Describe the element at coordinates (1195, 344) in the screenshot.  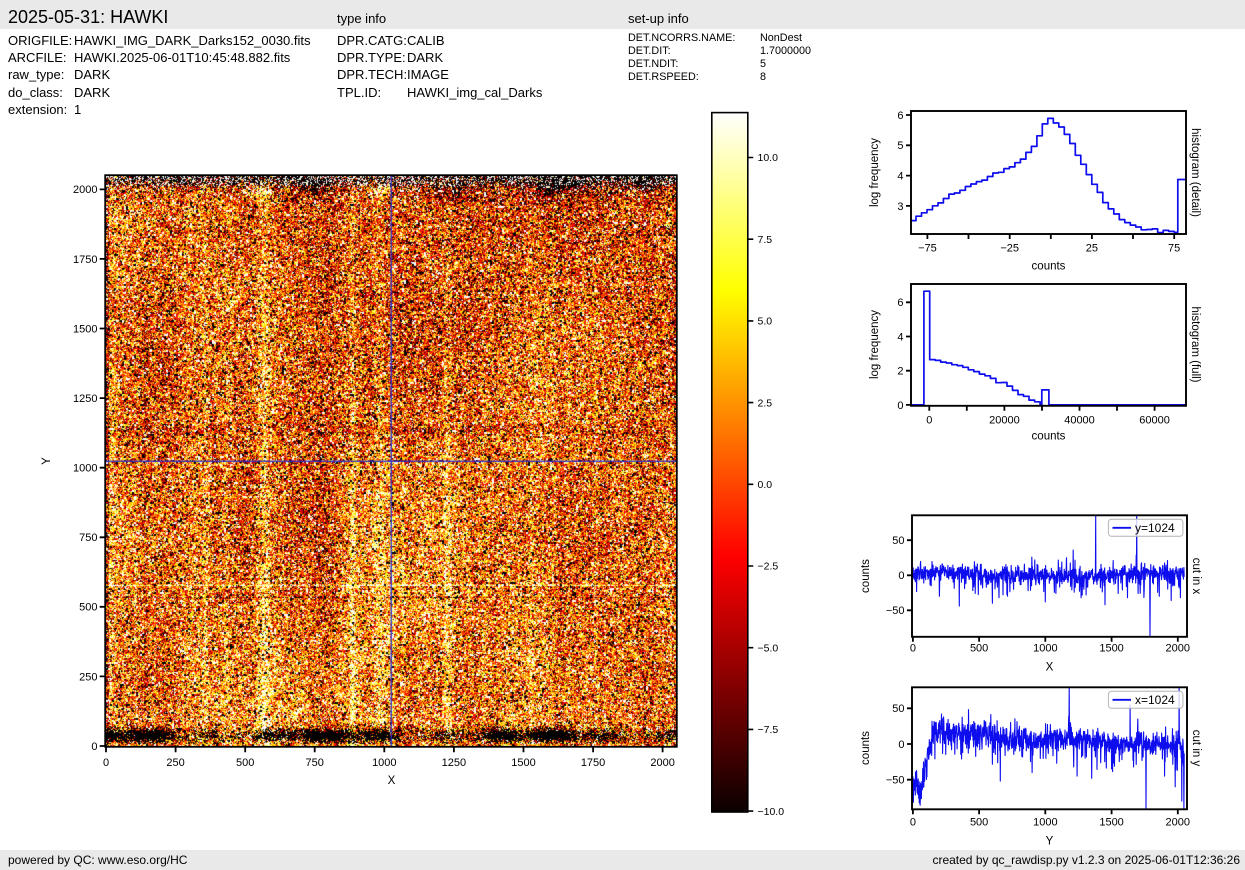
I see `svg-text: histogram (full)` at that location.